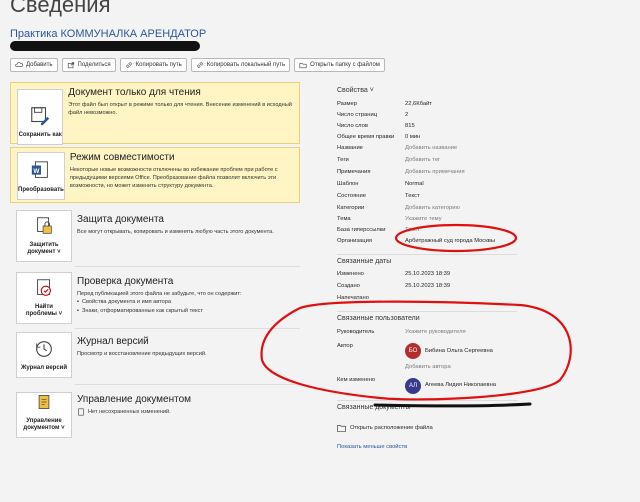  I want to click on manage-text-row: Нет несохраненных изменений., so click(134, 412).